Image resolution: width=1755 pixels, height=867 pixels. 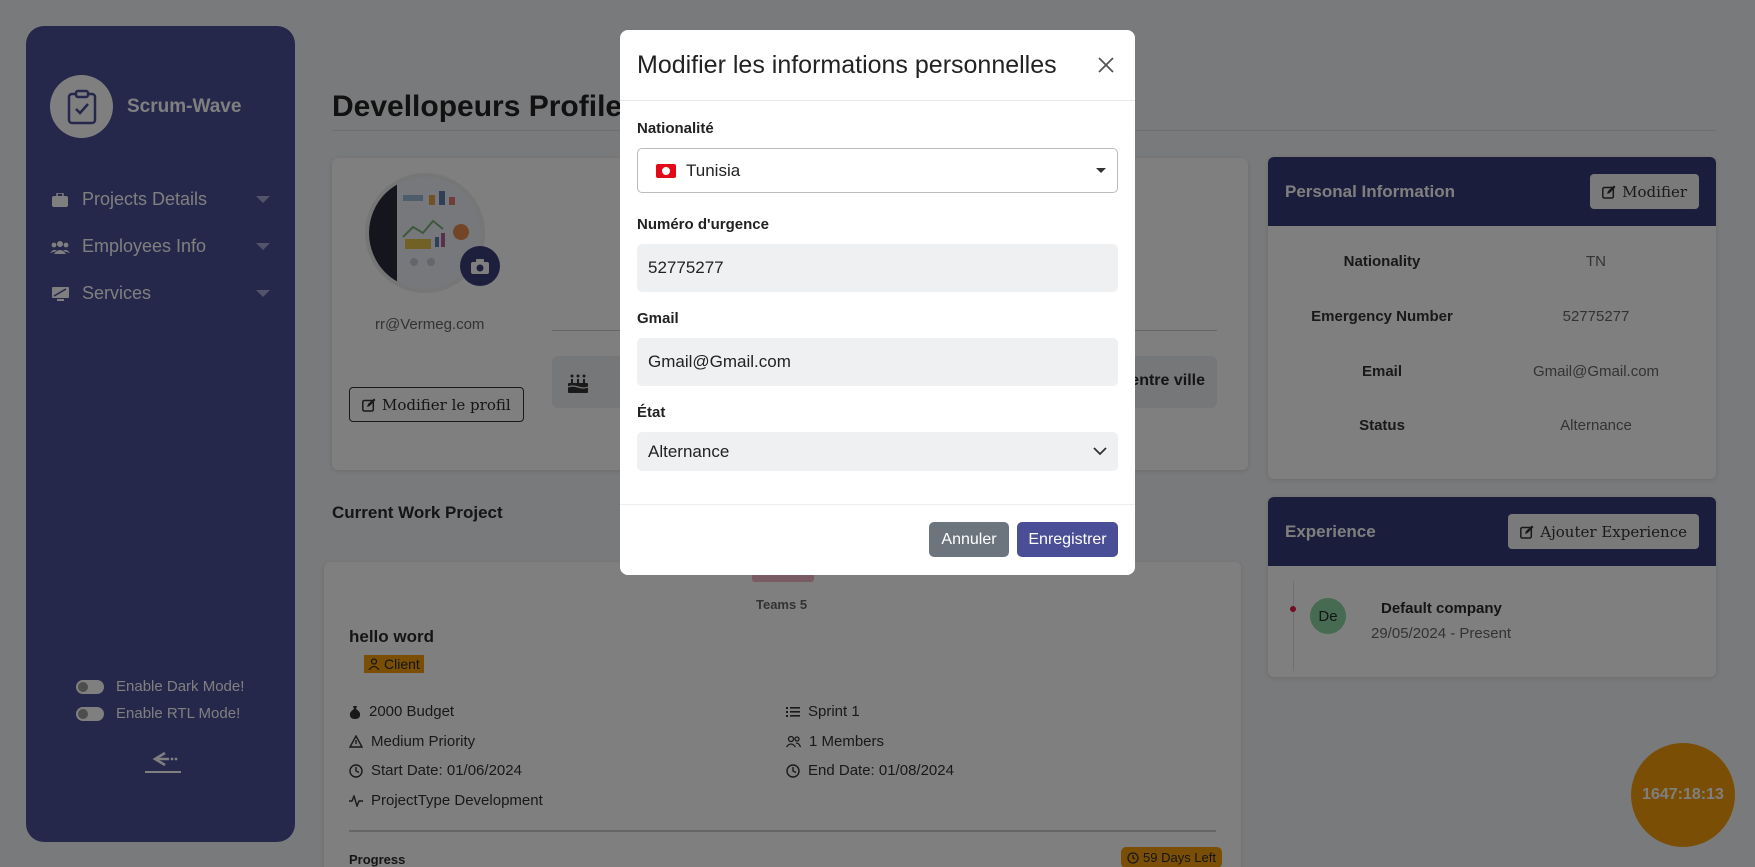 What do you see at coordinates (877, 170) in the screenshot?
I see `nationality-select: Tunisia` at bounding box center [877, 170].